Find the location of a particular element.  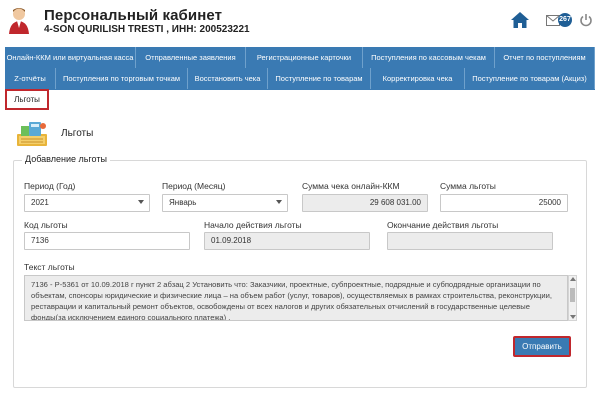

scroll-thumb is located at coordinates (572, 295).